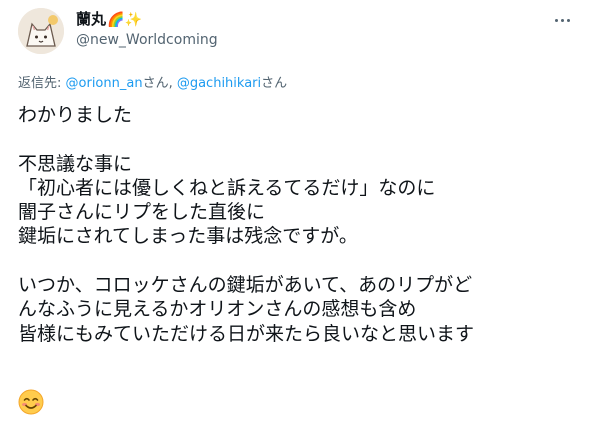 The width and height of the screenshot is (590, 430). Describe the element at coordinates (188, 236) in the screenshot. I see `tweet-line: 鍵垢にされてしまった事は残念ですが。` at that location.